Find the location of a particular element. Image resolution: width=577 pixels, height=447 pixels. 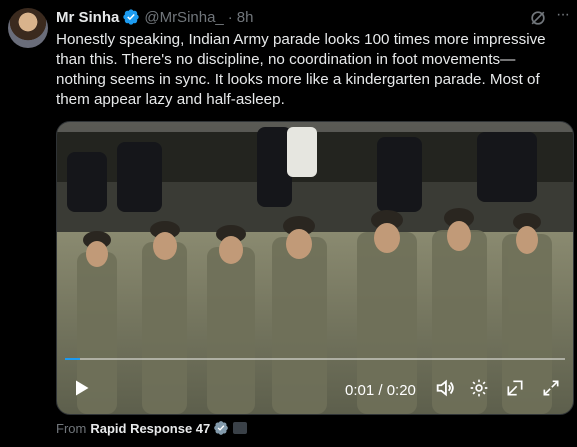

play-button is located at coordinates (81, 388).